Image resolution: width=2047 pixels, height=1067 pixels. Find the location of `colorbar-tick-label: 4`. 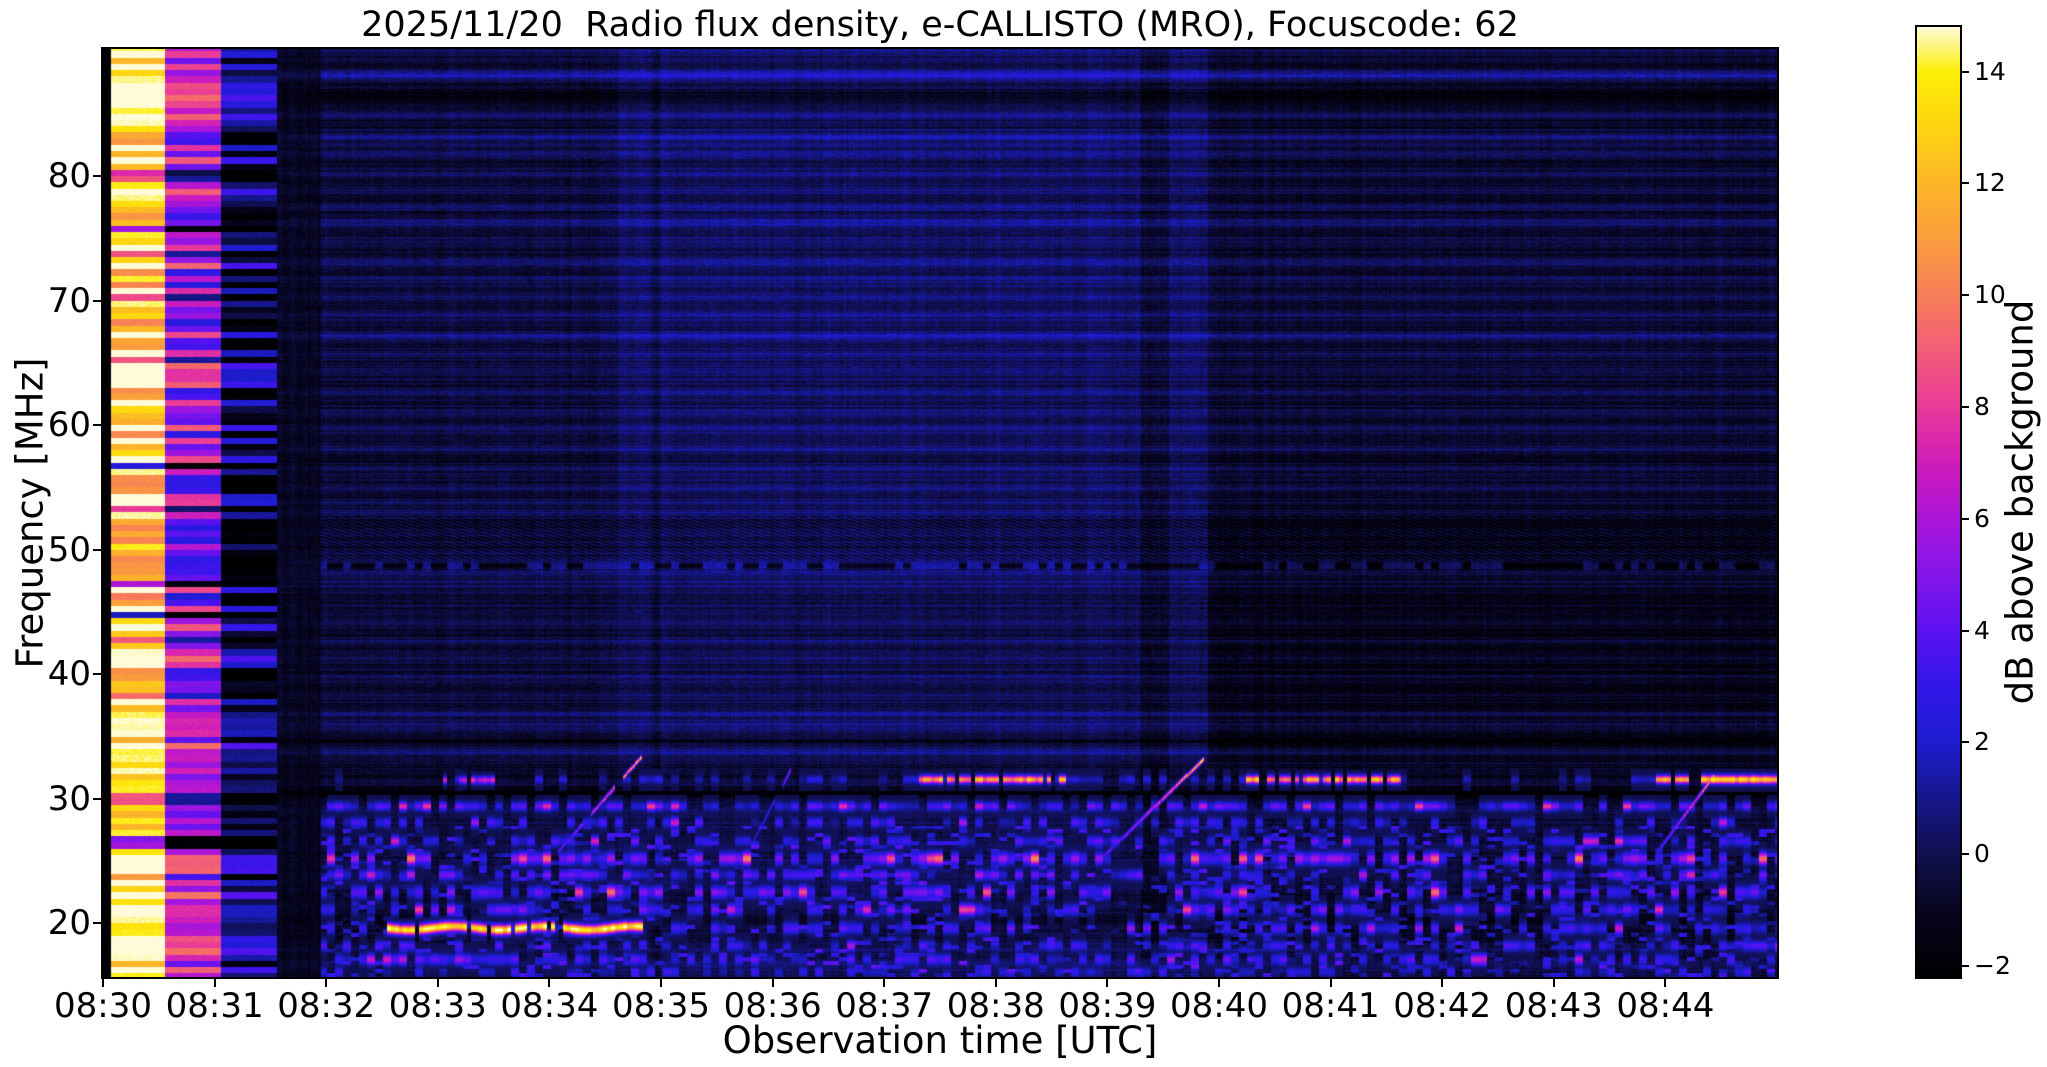

colorbar-tick-label: 4 is located at coordinates (1982, 630).